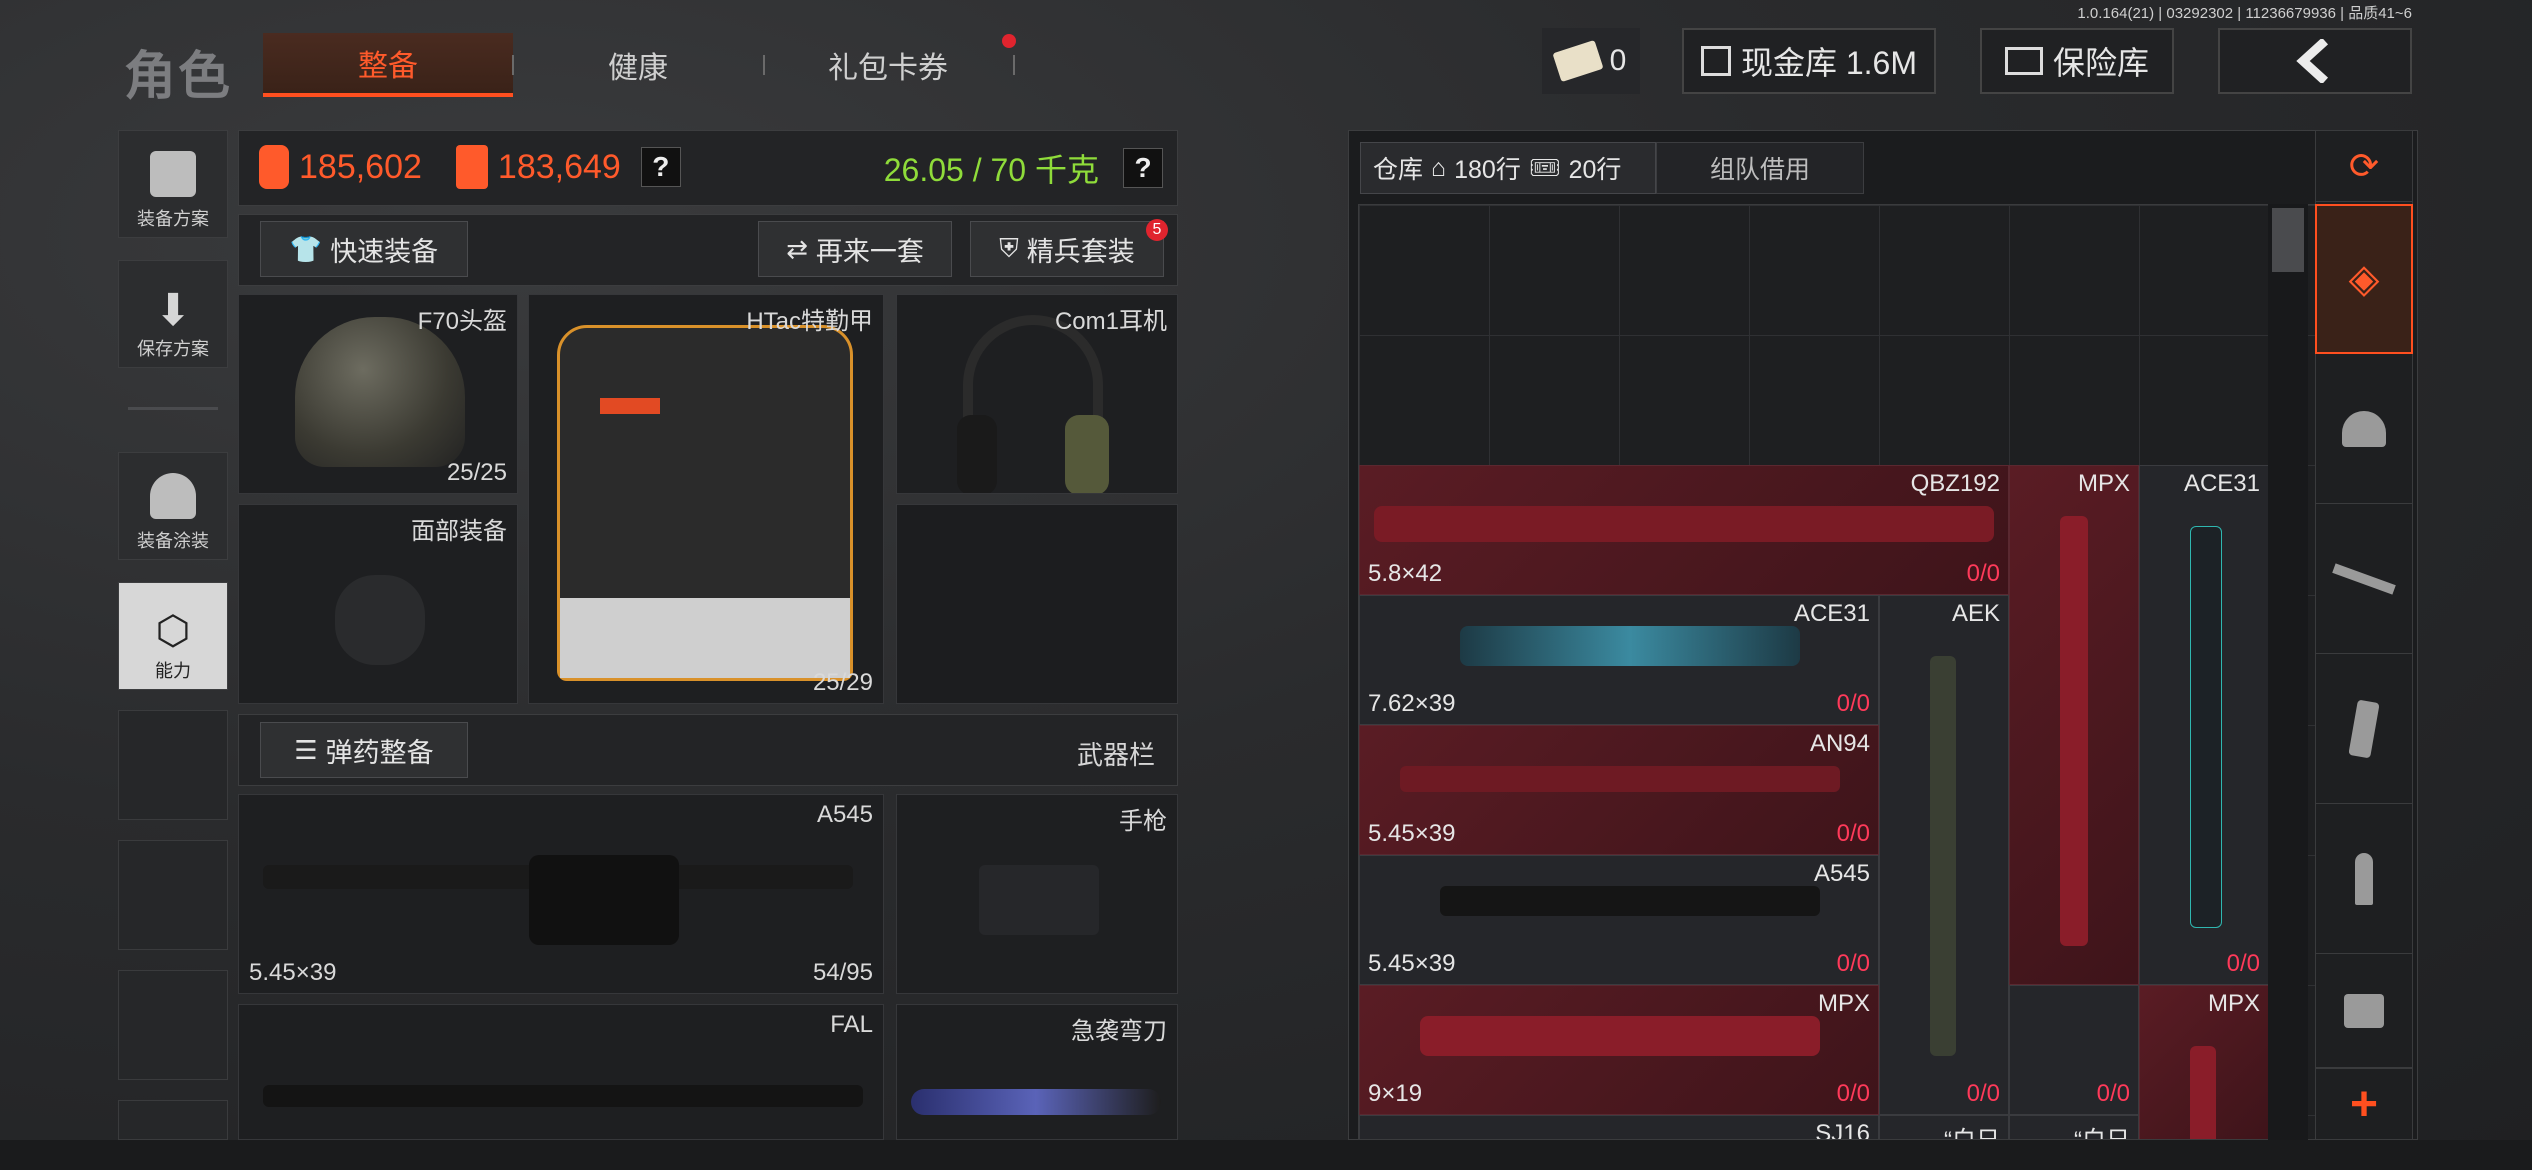 The width and height of the screenshot is (2532, 1170). Describe the element at coordinates (173, 631) in the screenshot. I see `lightning-hex-icon: ⬡` at that location.